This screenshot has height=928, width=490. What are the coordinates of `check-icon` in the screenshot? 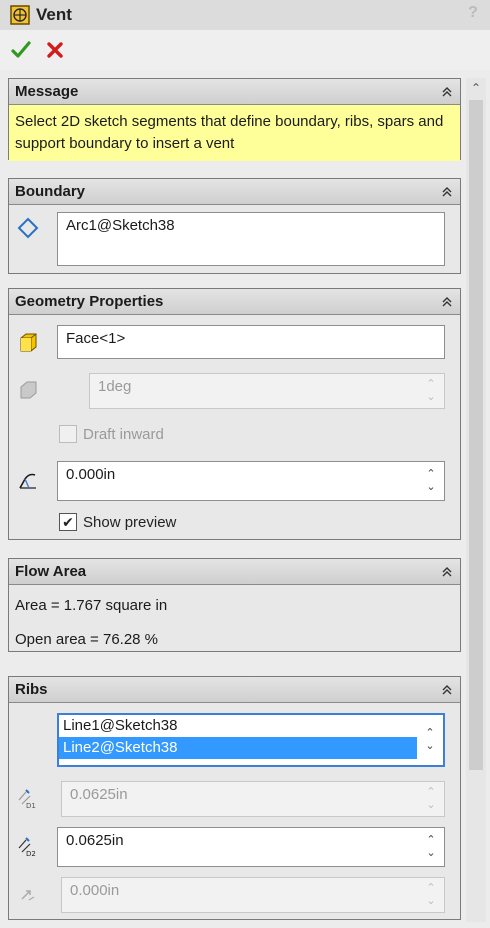 It's located at (21, 49).